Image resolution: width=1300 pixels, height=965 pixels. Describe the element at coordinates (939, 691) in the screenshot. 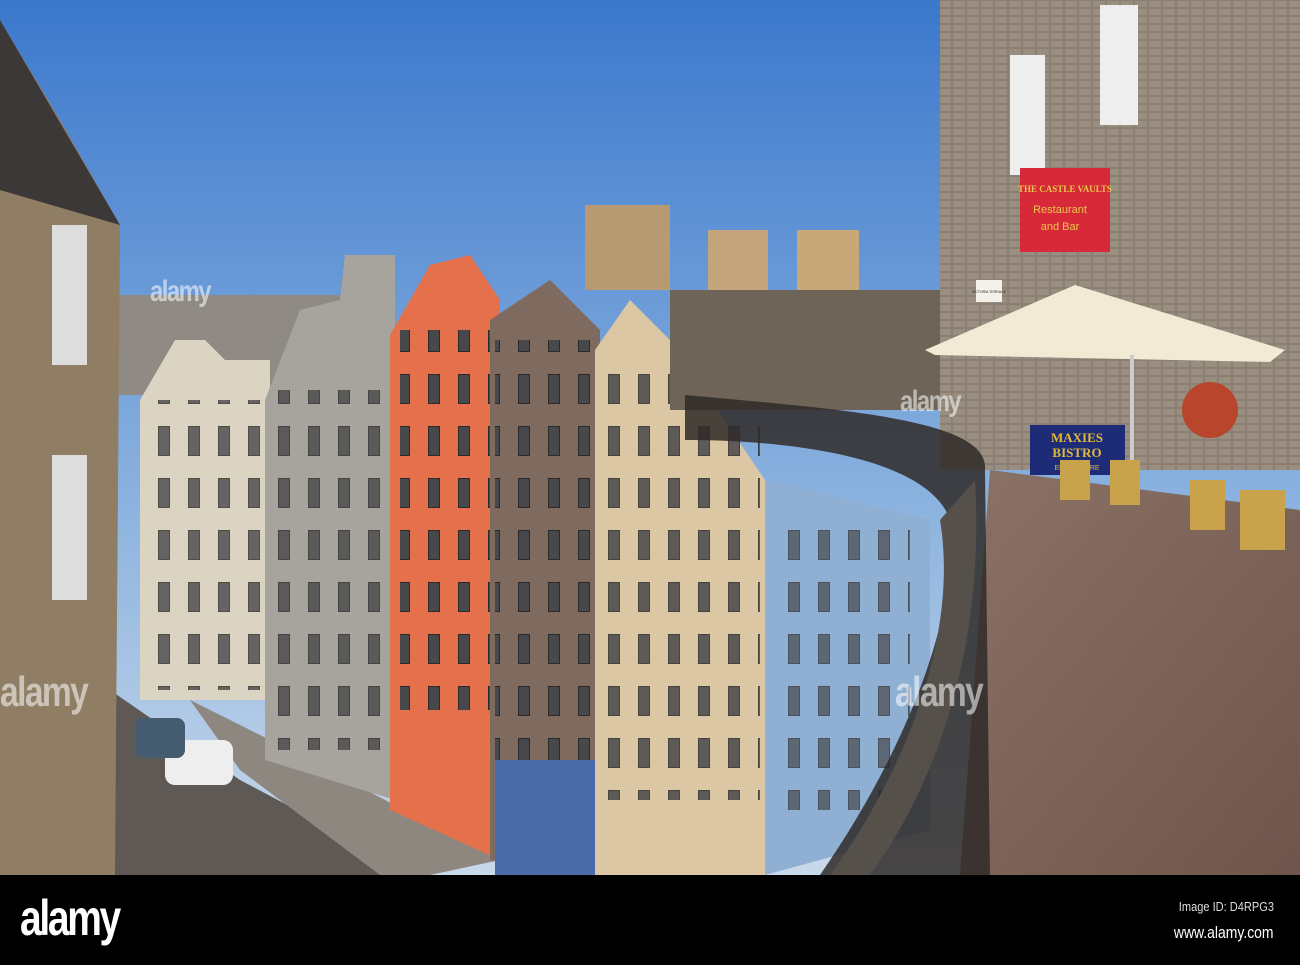

I see `watermark-right: alamy` at that location.